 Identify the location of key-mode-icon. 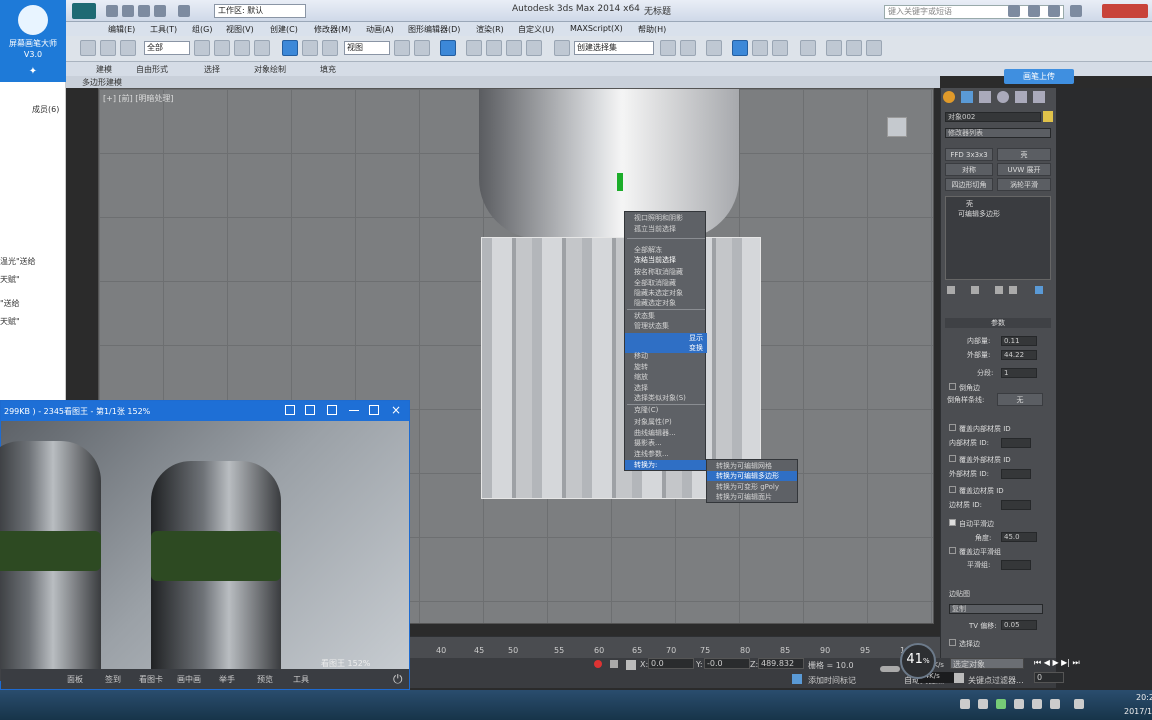
(598, 664).